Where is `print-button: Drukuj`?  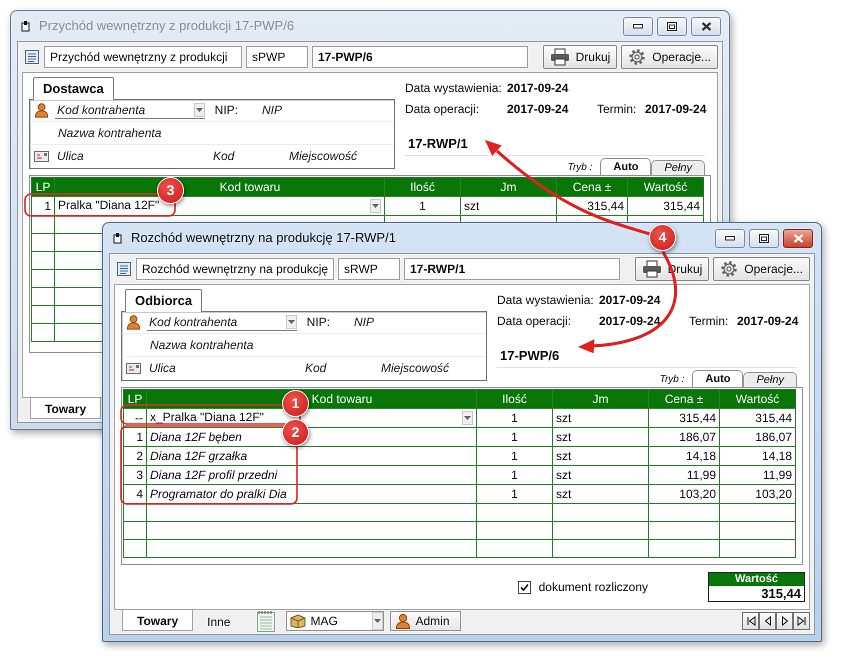 print-button: Drukuj is located at coordinates (580, 57).